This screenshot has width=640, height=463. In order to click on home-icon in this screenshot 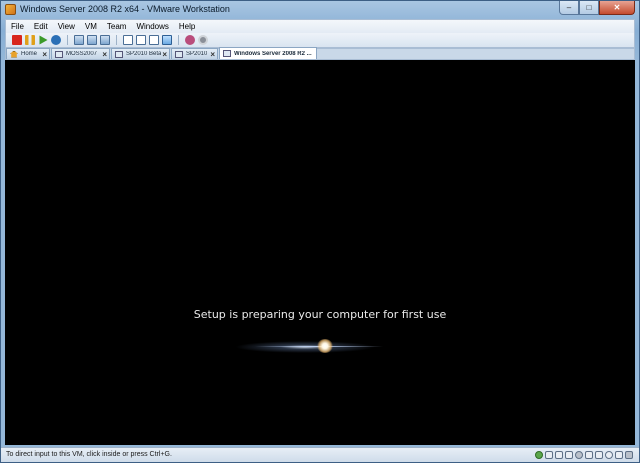, I will do `click(14, 54)`.